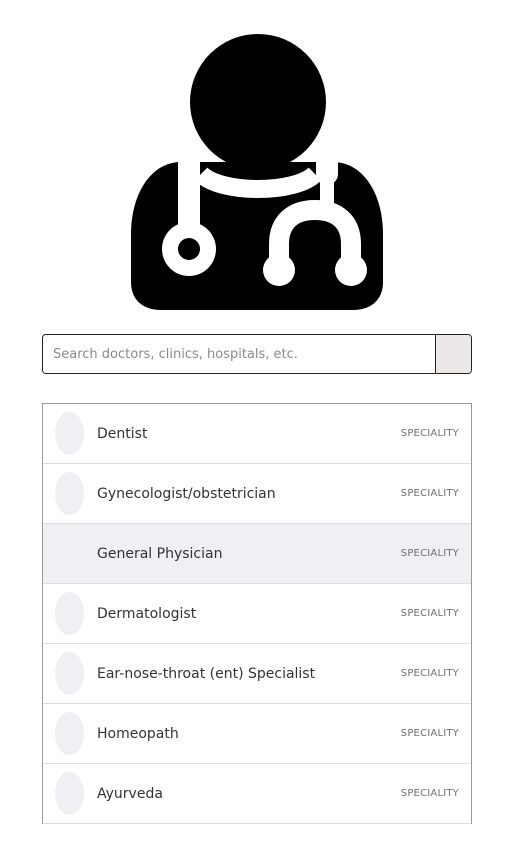 Image resolution: width=511 pixels, height=855 pixels. Describe the element at coordinates (147, 613) in the screenshot. I see `item-name: Dermatologist` at that location.